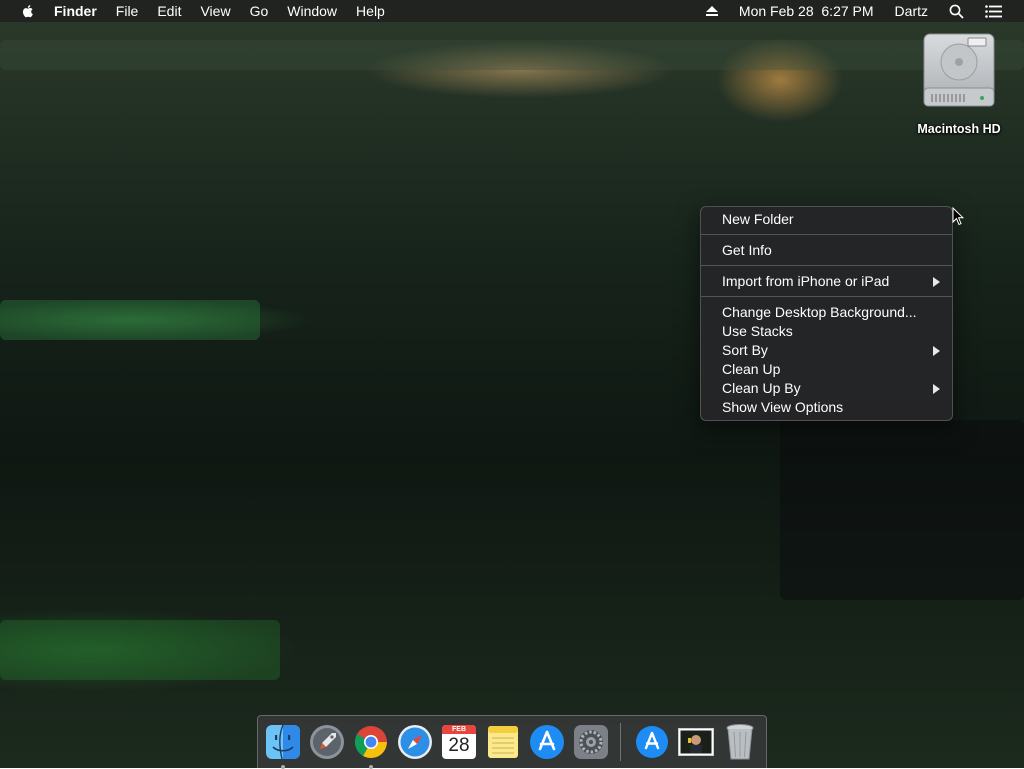 This screenshot has height=769, width=1024. I want to click on trash-icon, so click(740, 742).